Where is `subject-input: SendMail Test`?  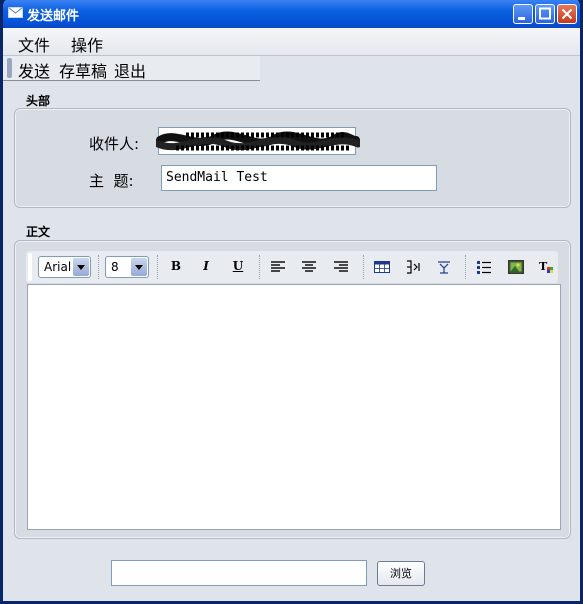 subject-input: SendMail Test is located at coordinates (299, 178).